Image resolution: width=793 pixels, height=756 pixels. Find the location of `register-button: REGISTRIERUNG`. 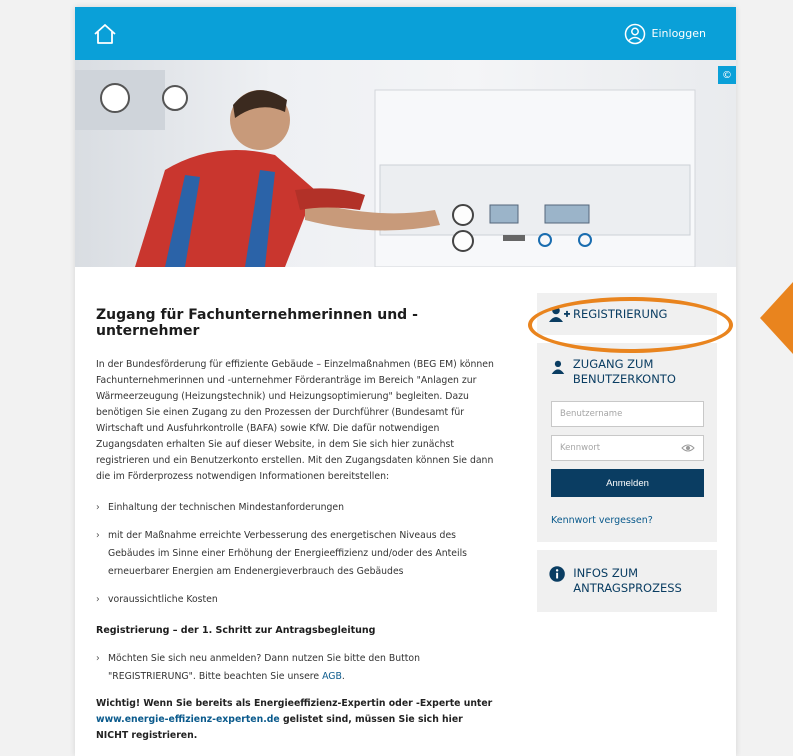

register-button: REGISTRIERUNG is located at coordinates (627, 314).